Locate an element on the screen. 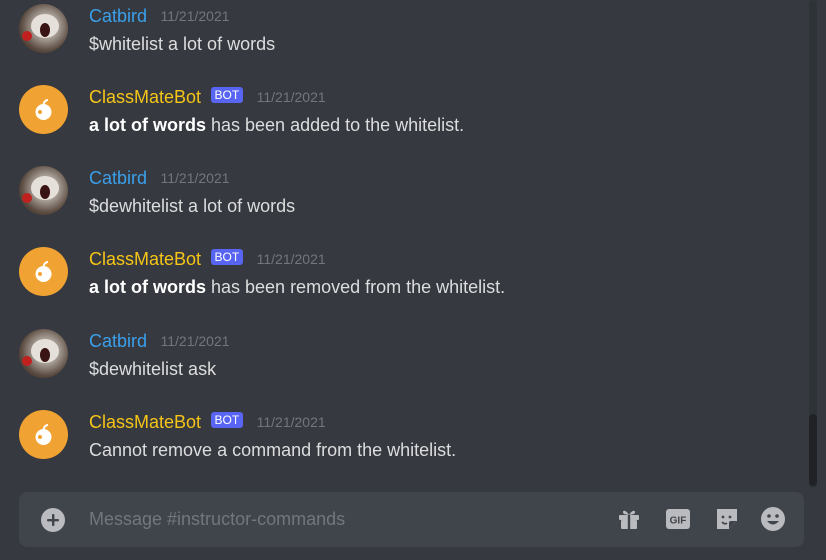  message-body: $dewhitelist a lot of words is located at coordinates (192, 206).